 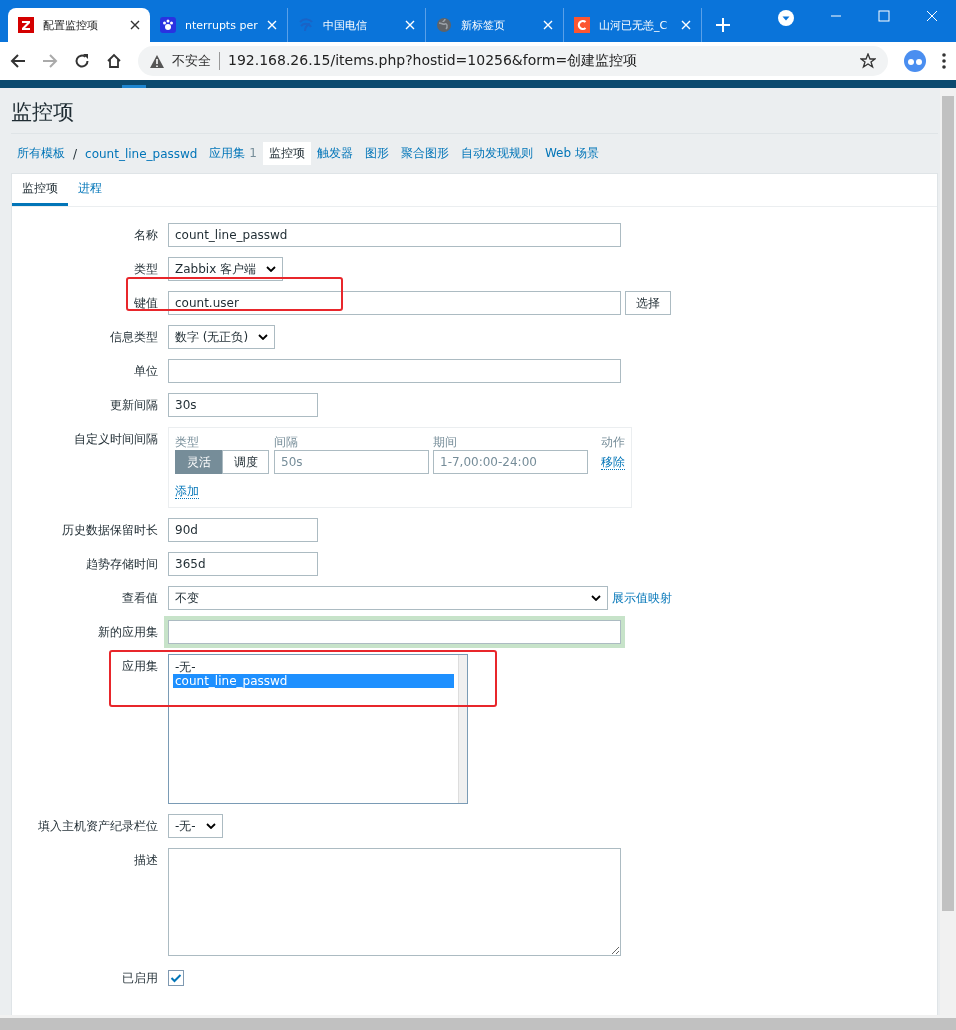 What do you see at coordinates (26, 25) in the screenshot?
I see `z-logo-icon` at bounding box center [26, 25].